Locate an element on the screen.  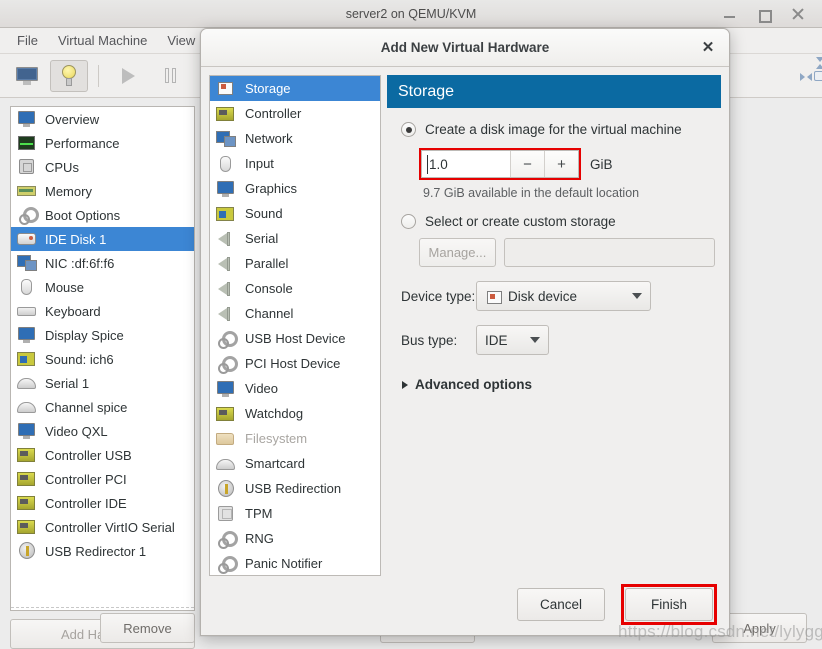
hardware-list-item: Keyboard is located at coordinates (102, 311).